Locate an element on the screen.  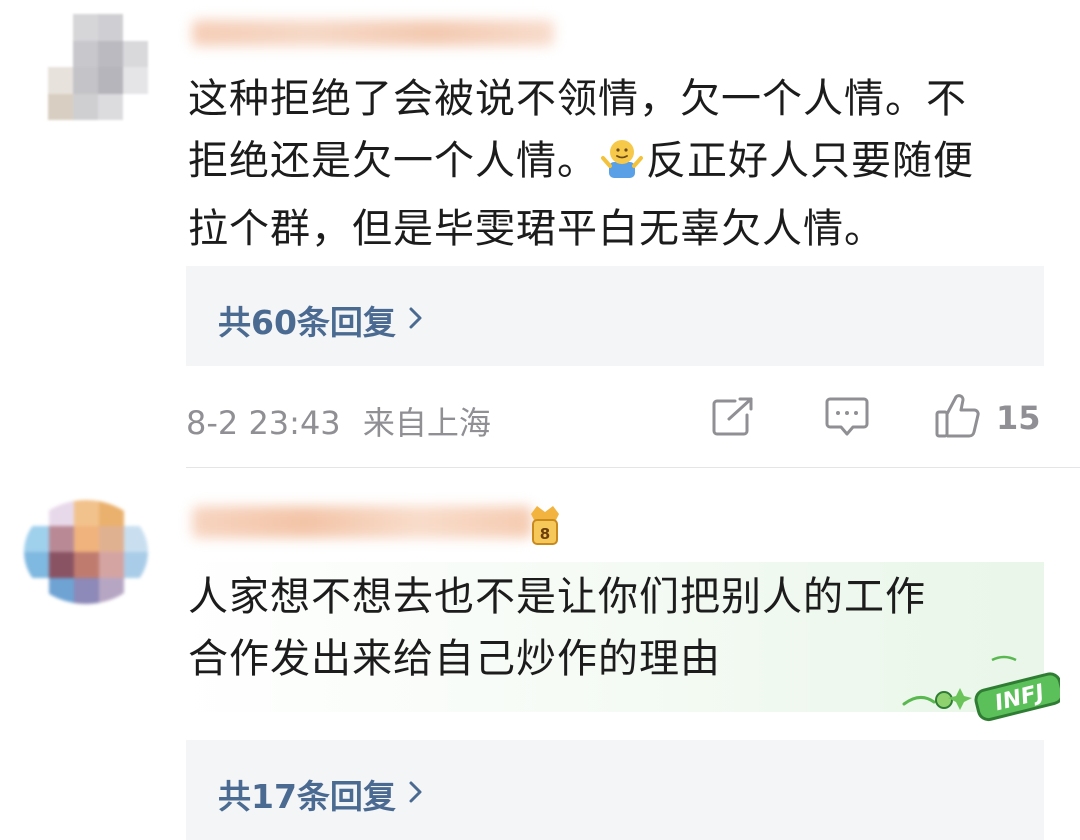
reply-box: 共60条回复 is located at coordinates (615, 316).